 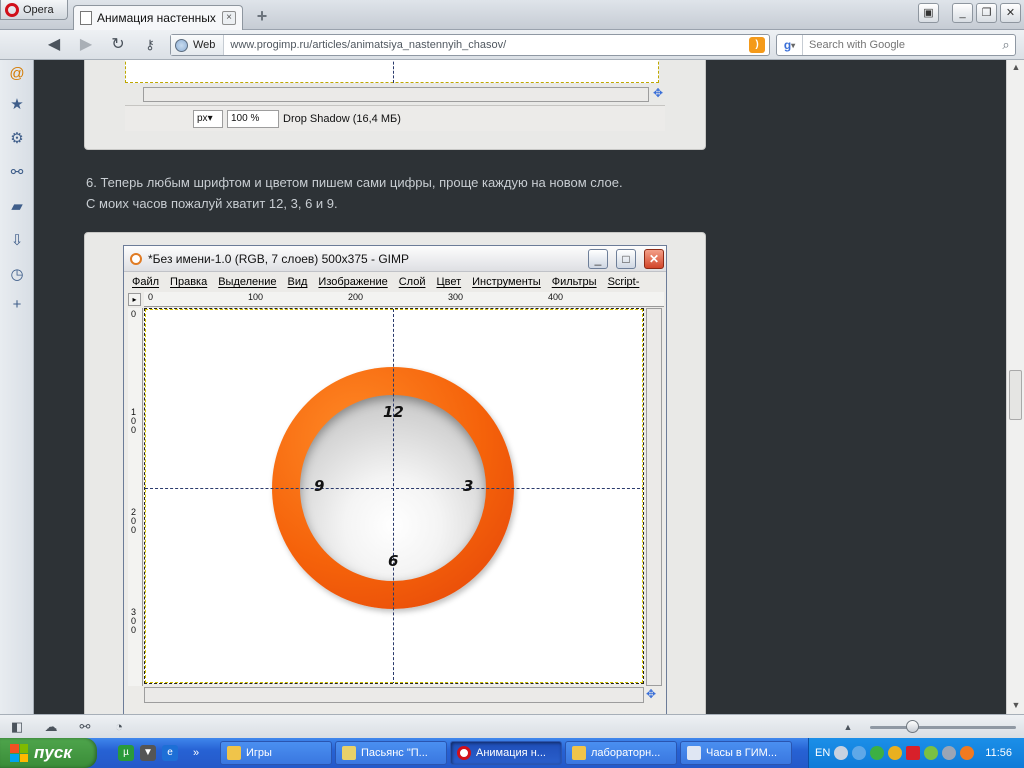 What do you see at coordinates (208, 118) in the screenshot?
I see `unit-select: px ▾` at bounding box center [208, 118].